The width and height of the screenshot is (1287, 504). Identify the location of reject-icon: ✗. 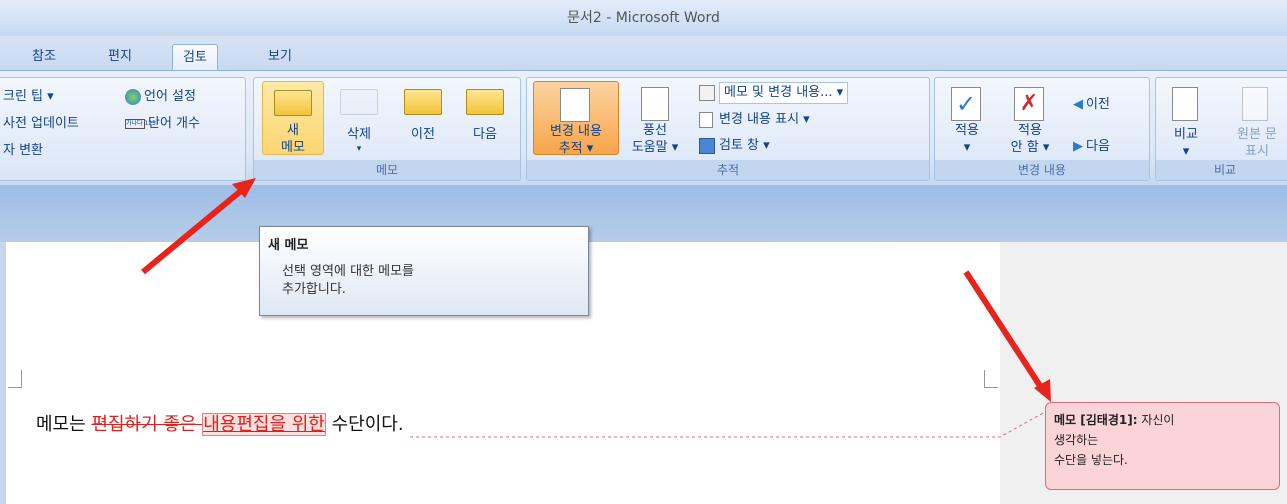
(1029, 104).